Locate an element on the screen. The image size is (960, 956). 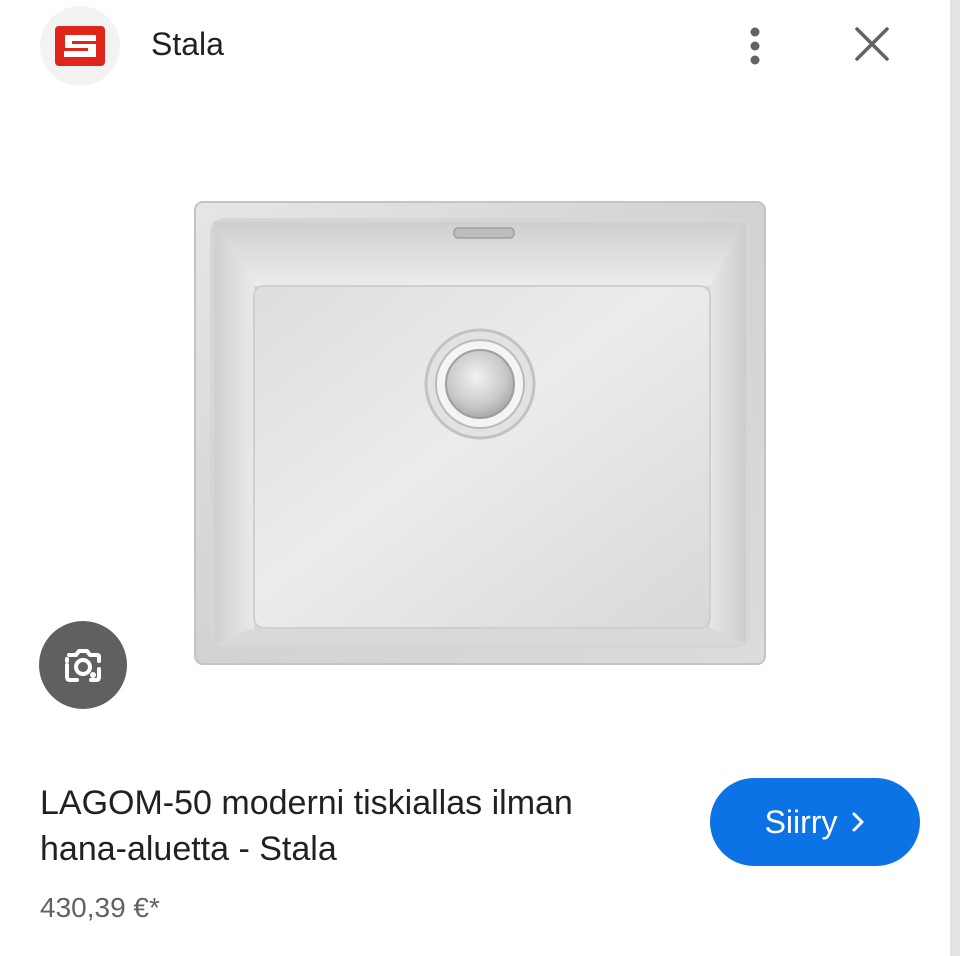
product-price: 430,39 €* is located at coordinates (100, 907).